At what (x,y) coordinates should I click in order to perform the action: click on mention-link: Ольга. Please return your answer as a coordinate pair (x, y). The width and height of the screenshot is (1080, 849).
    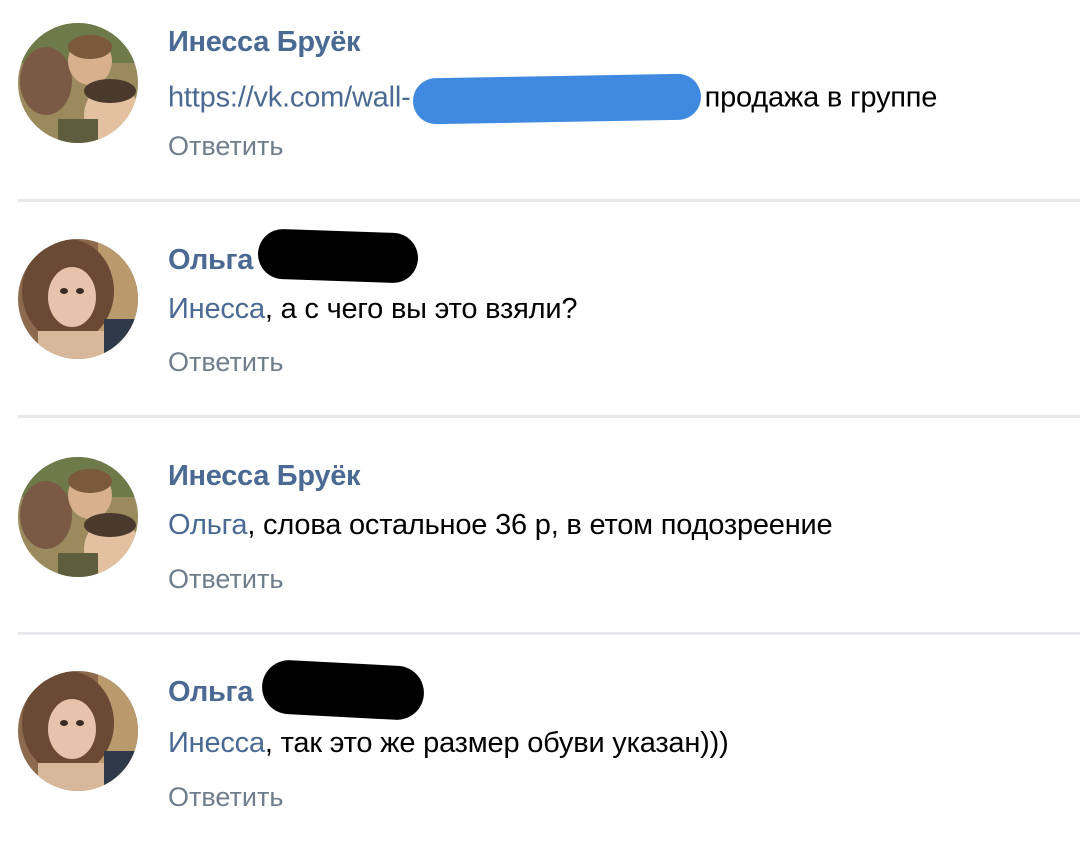
    Looking at the image, I should click on (208, 525).